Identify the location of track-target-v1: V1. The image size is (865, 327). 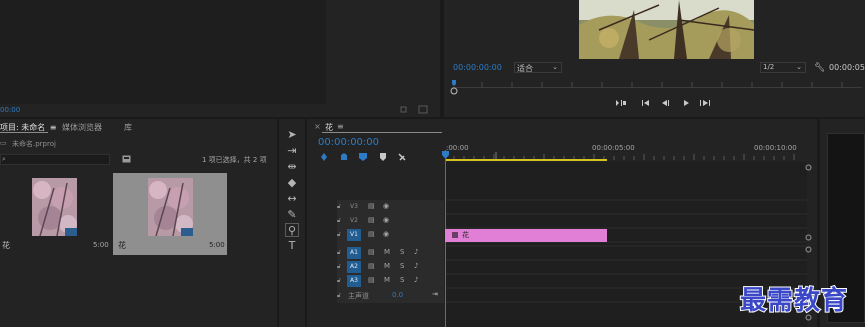
(354, 235).